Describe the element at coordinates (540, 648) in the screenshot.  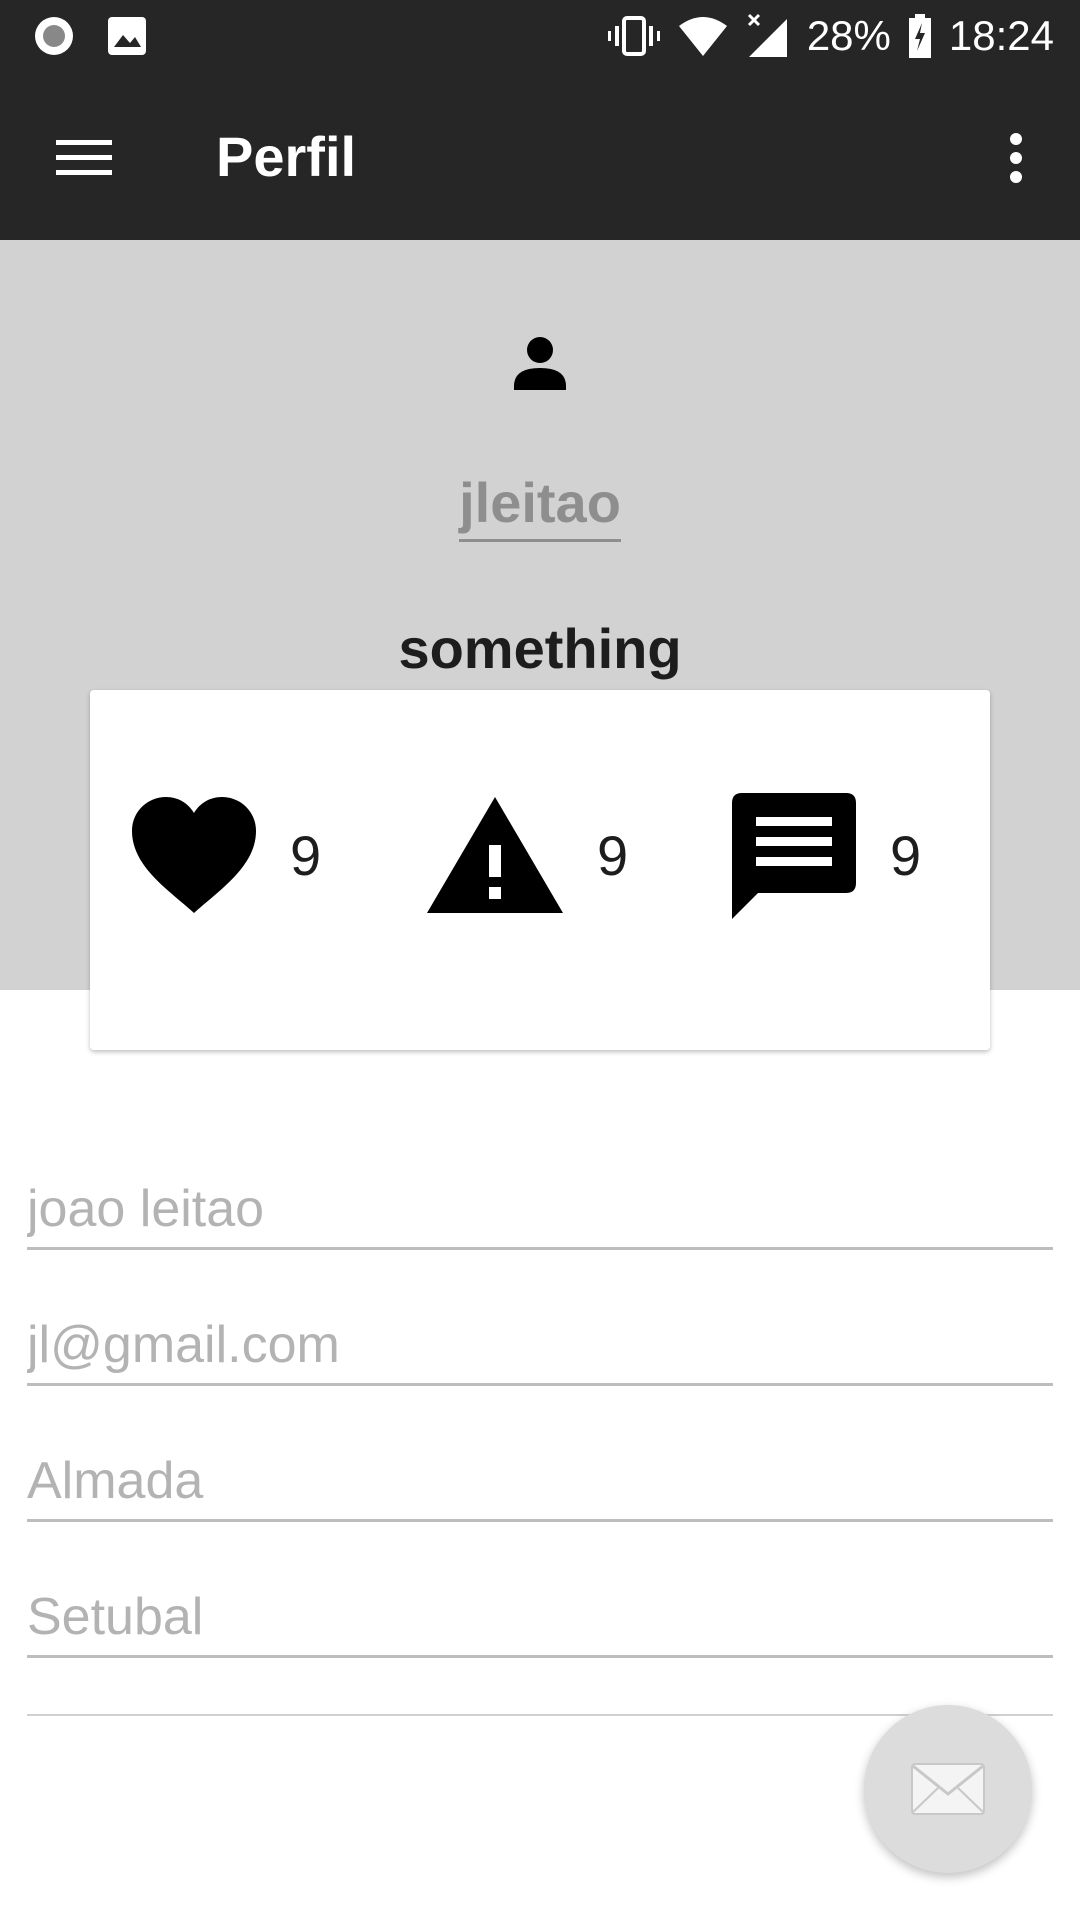
I see `bio-text: something` at that location.